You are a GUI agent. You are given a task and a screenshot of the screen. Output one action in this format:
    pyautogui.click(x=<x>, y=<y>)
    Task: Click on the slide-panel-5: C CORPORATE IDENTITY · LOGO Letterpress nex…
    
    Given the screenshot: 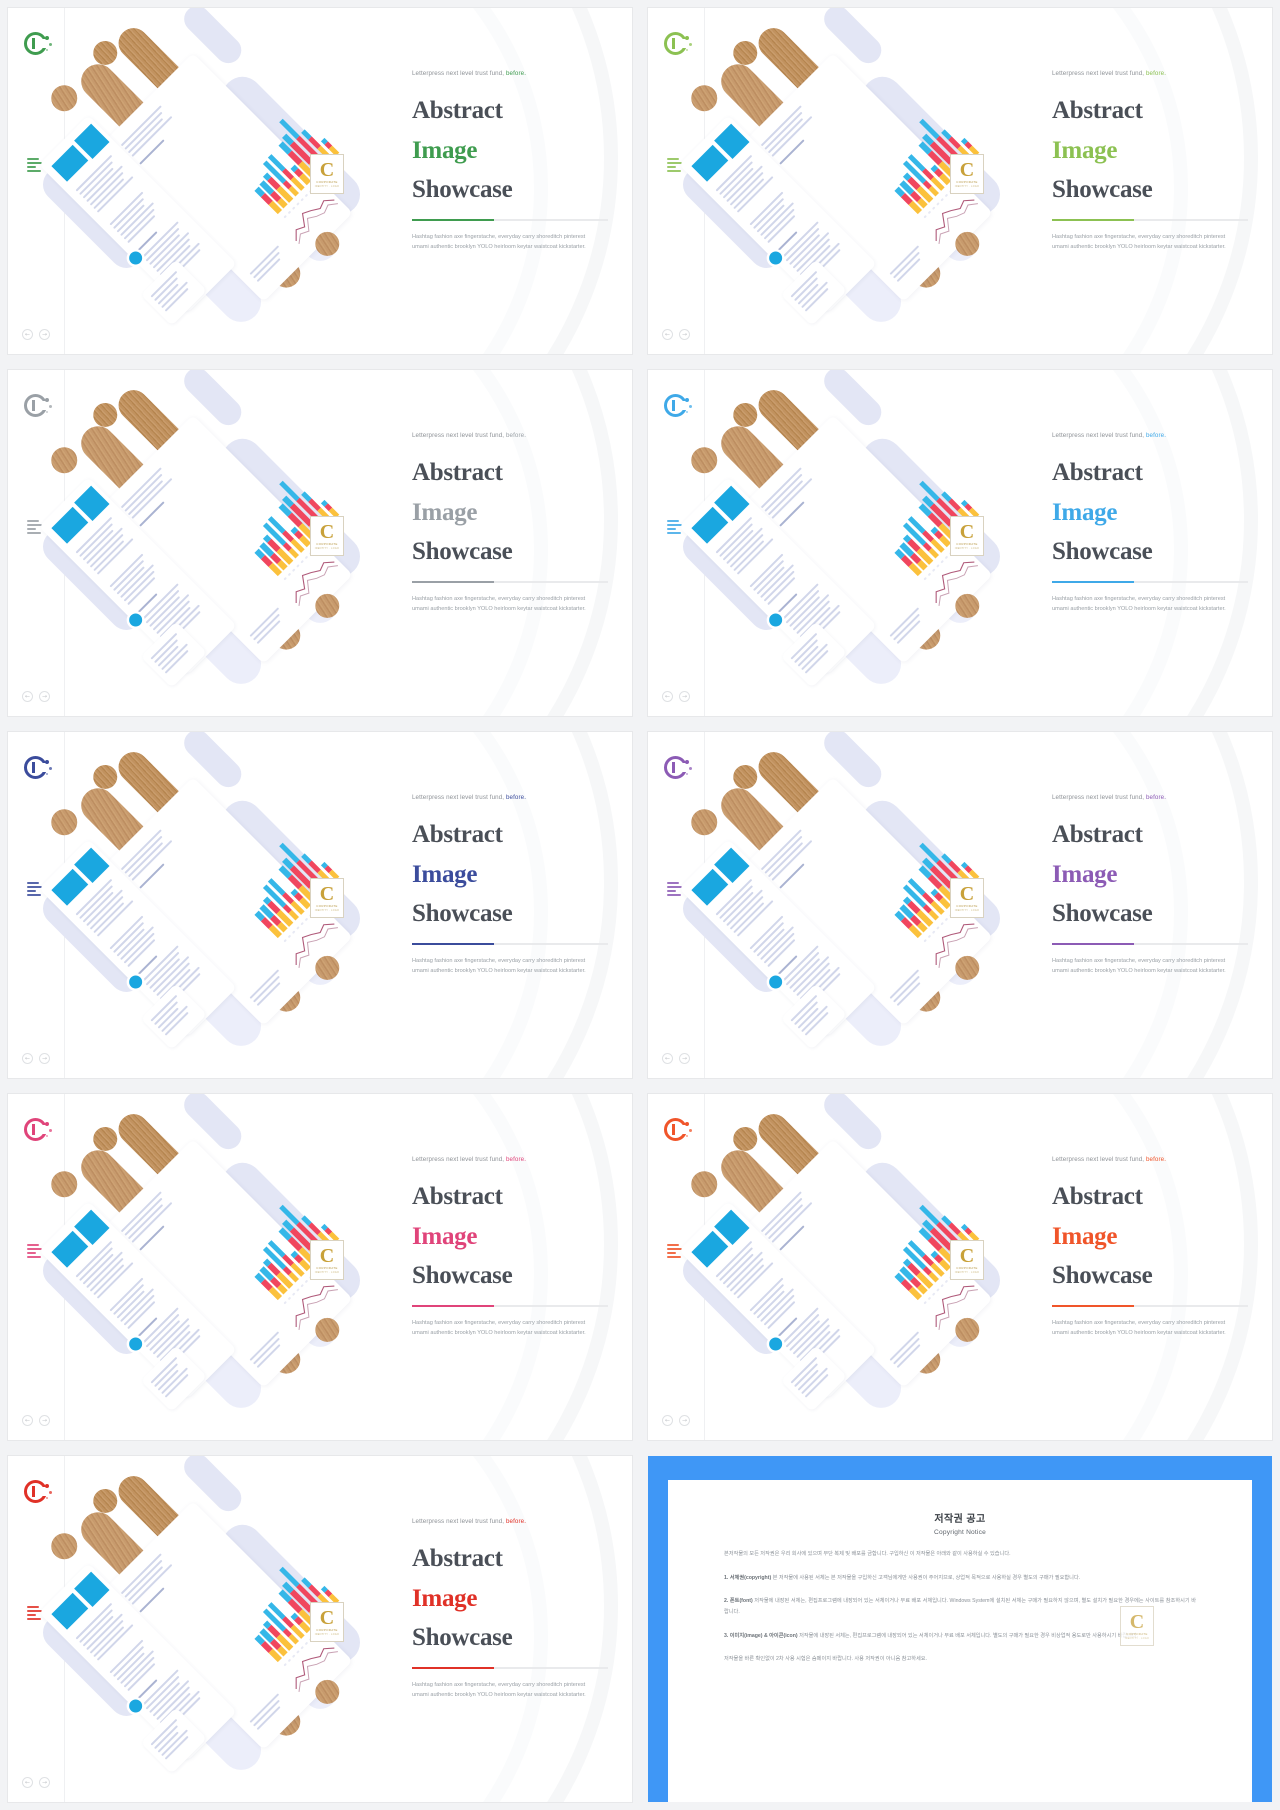 What is the action you would take?
    pyautogui.click(x=320, y=905)
    